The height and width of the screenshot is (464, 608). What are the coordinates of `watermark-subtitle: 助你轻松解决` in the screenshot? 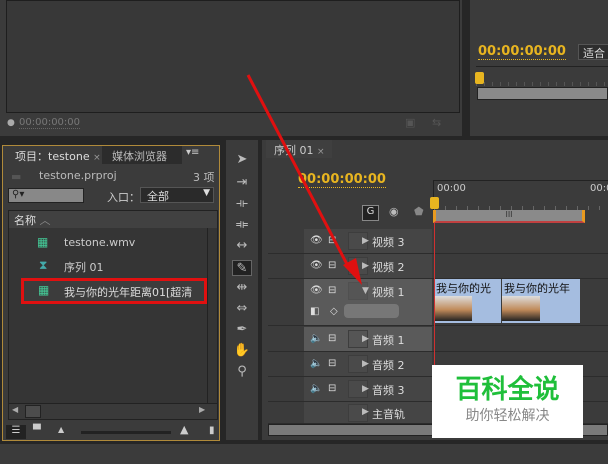 It's located at (507, 416).